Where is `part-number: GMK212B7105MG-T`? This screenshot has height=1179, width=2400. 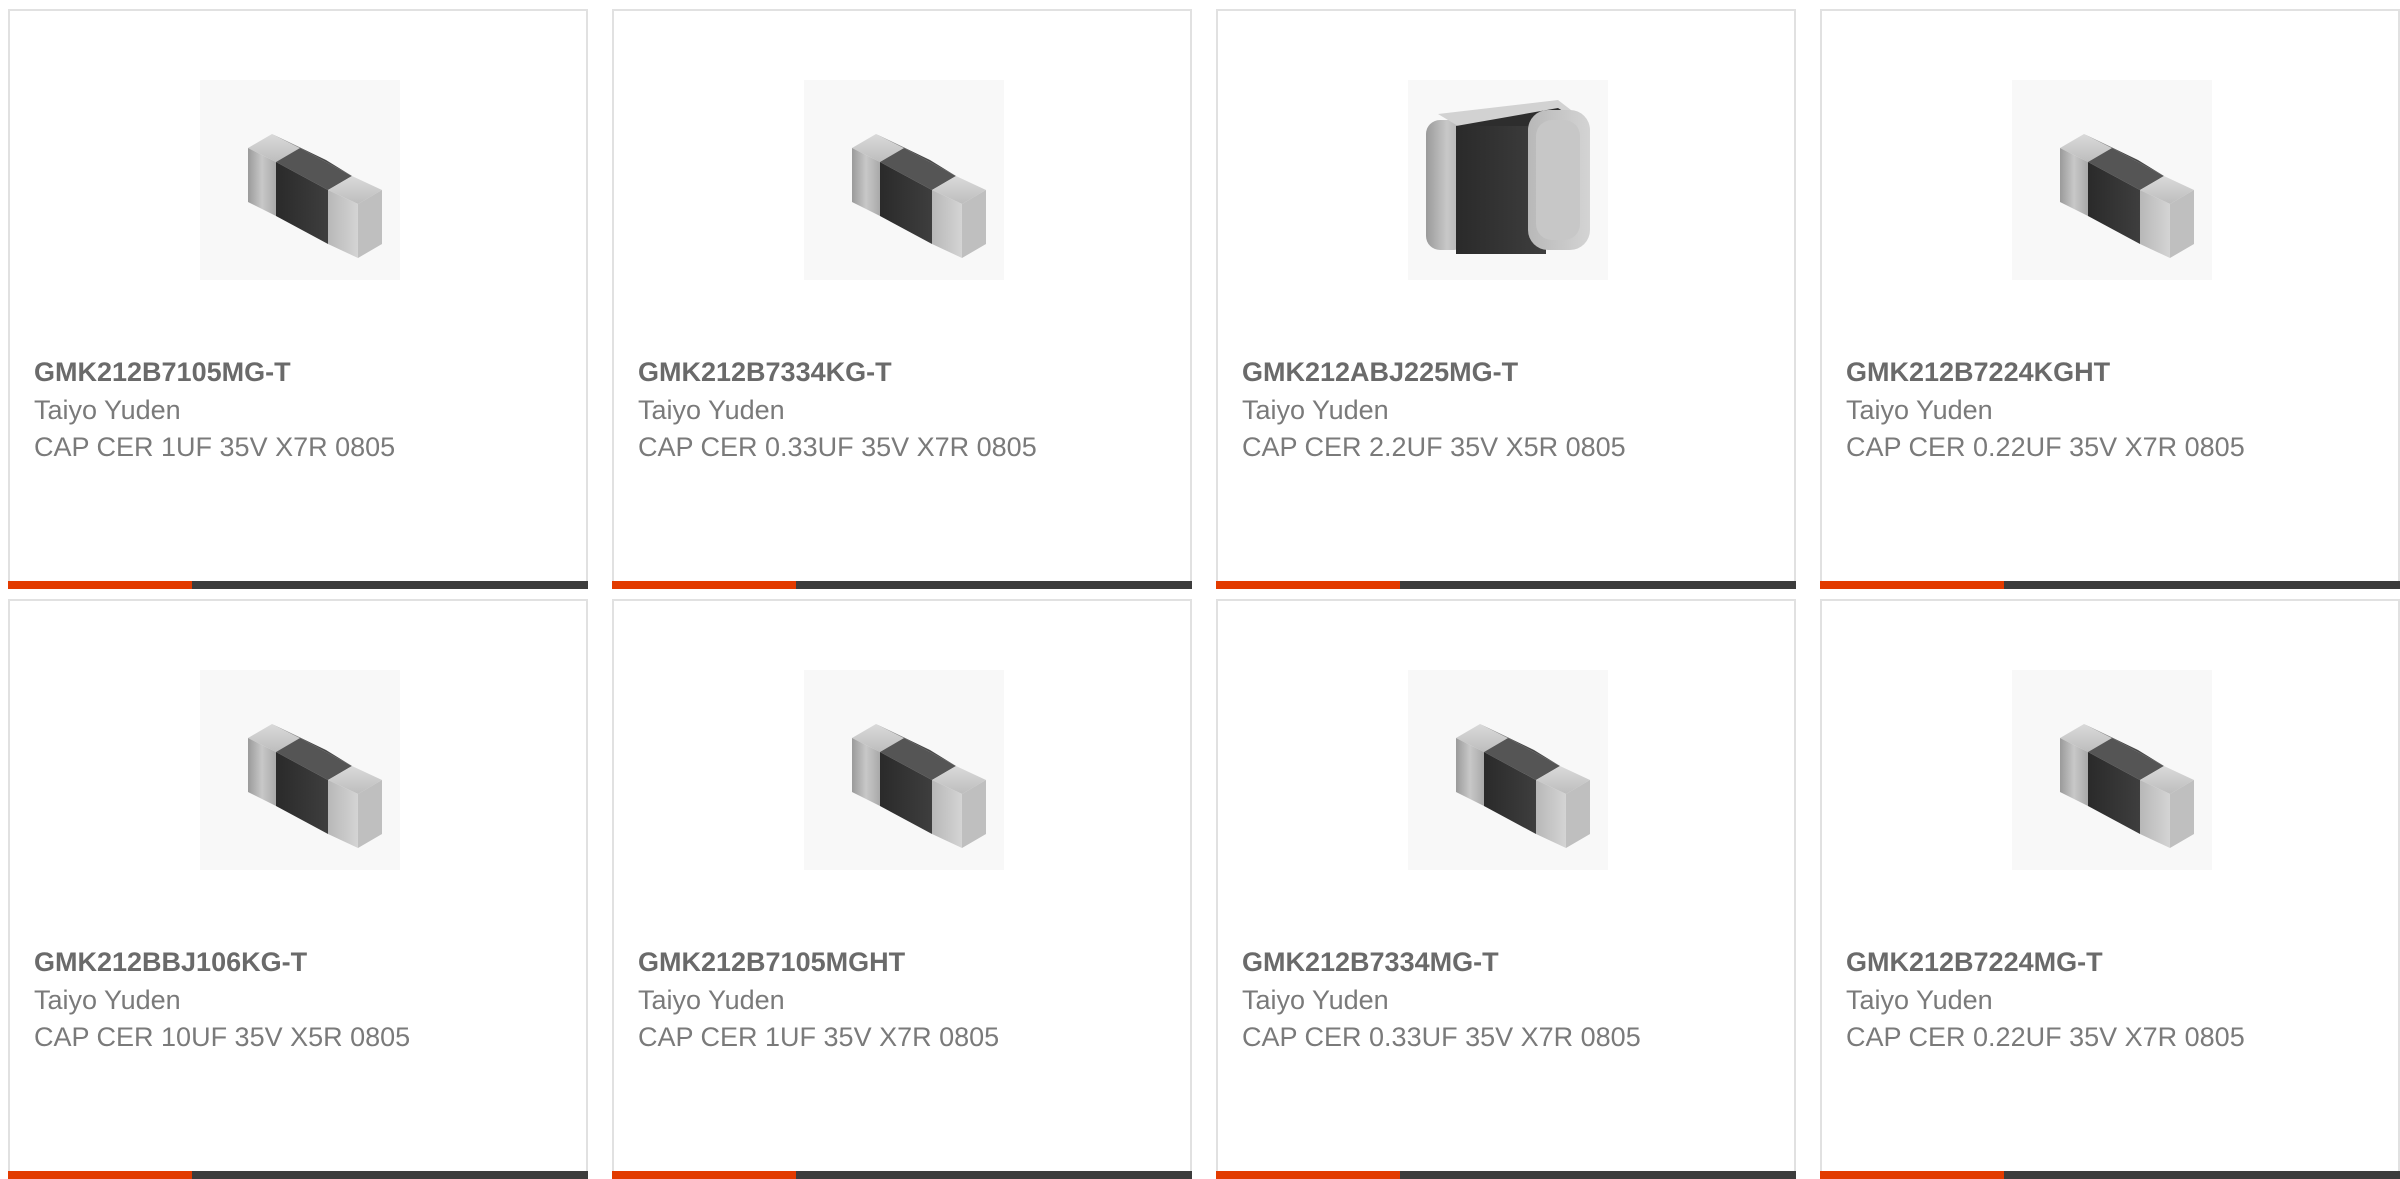 part-number: GMK212B7105MG-T is located at coordinates (162, 372).